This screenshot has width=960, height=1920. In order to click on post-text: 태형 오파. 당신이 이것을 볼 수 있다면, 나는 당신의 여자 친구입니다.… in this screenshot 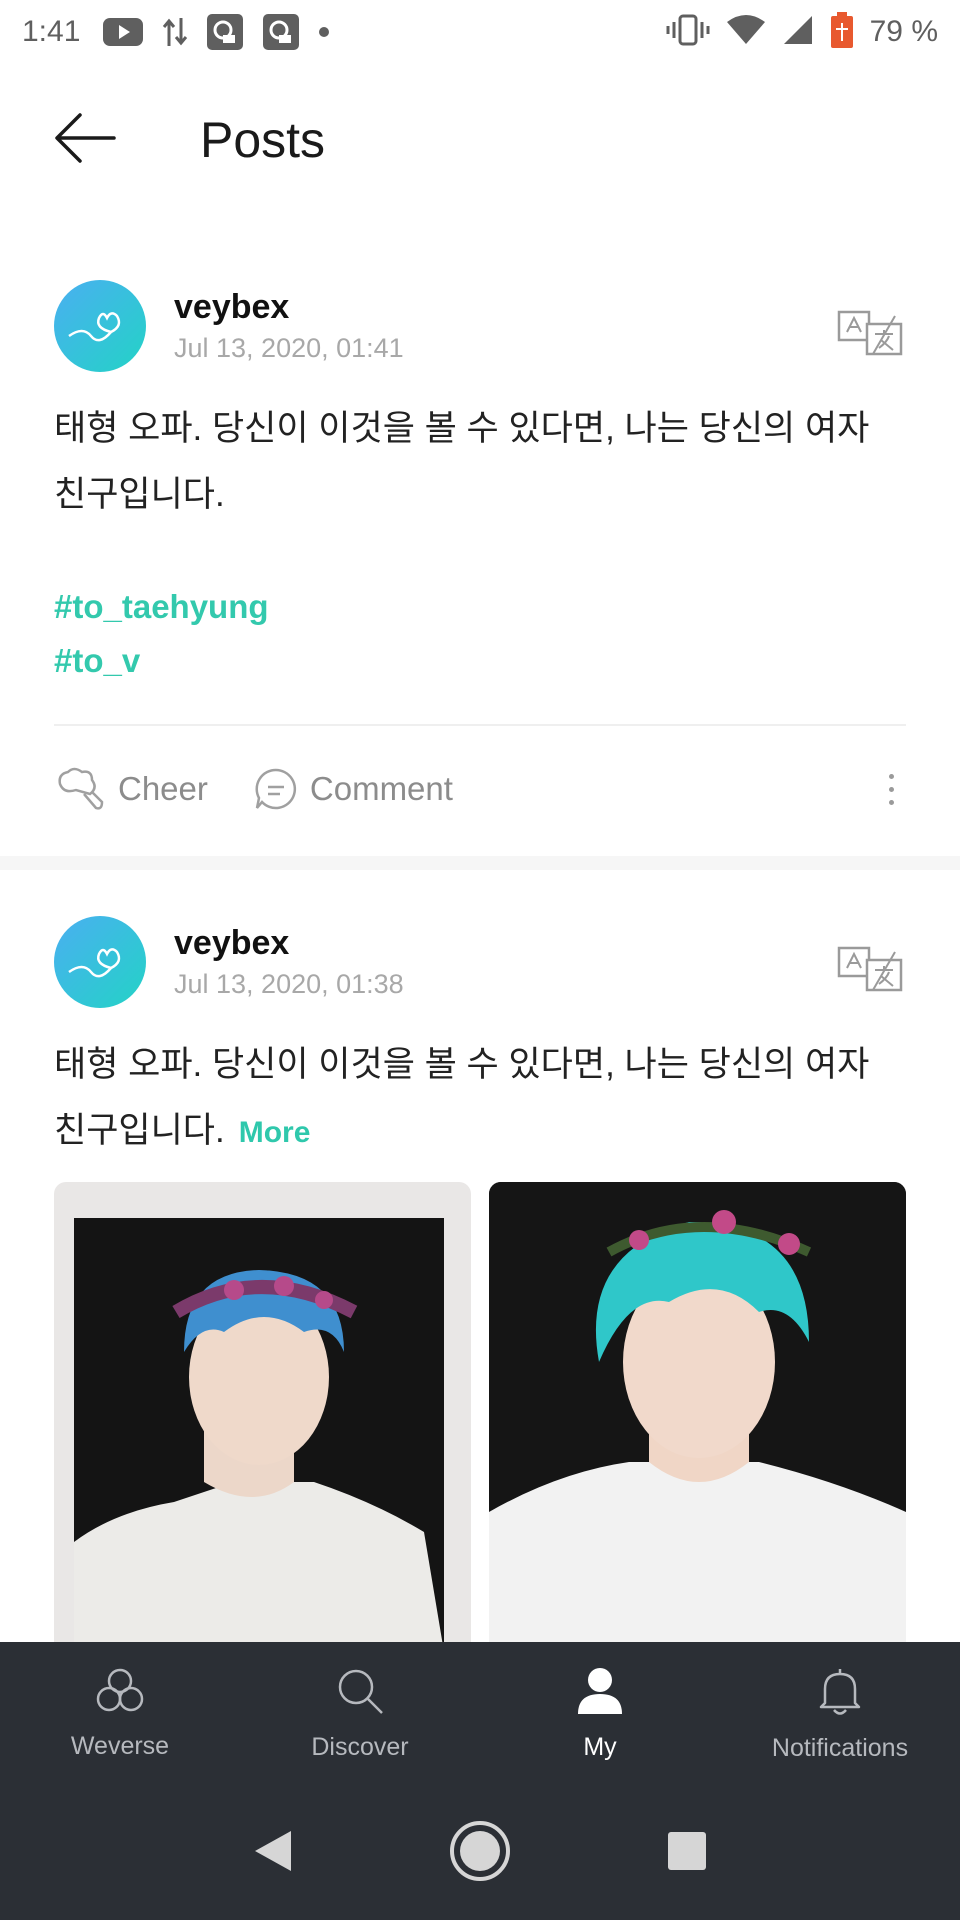, I will do `click(480, 1099)`.